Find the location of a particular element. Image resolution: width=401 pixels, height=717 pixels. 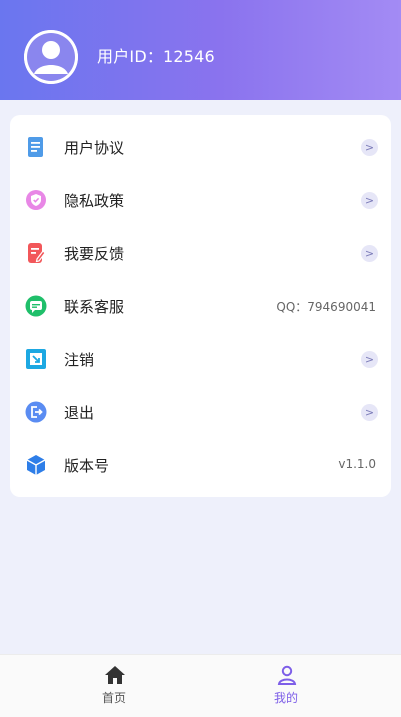

profile-header: 用户ID：12546 is located at coordinates (200, 50).